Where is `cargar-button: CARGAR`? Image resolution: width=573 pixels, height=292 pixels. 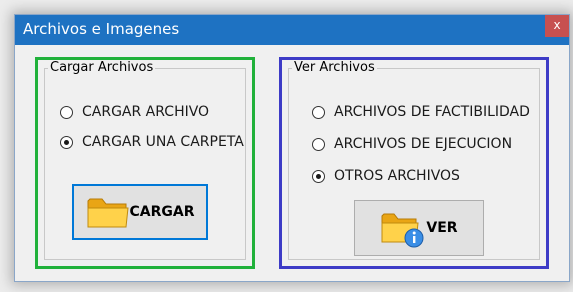
cargar-button: CARGAR is located at coordinates (140, 212).